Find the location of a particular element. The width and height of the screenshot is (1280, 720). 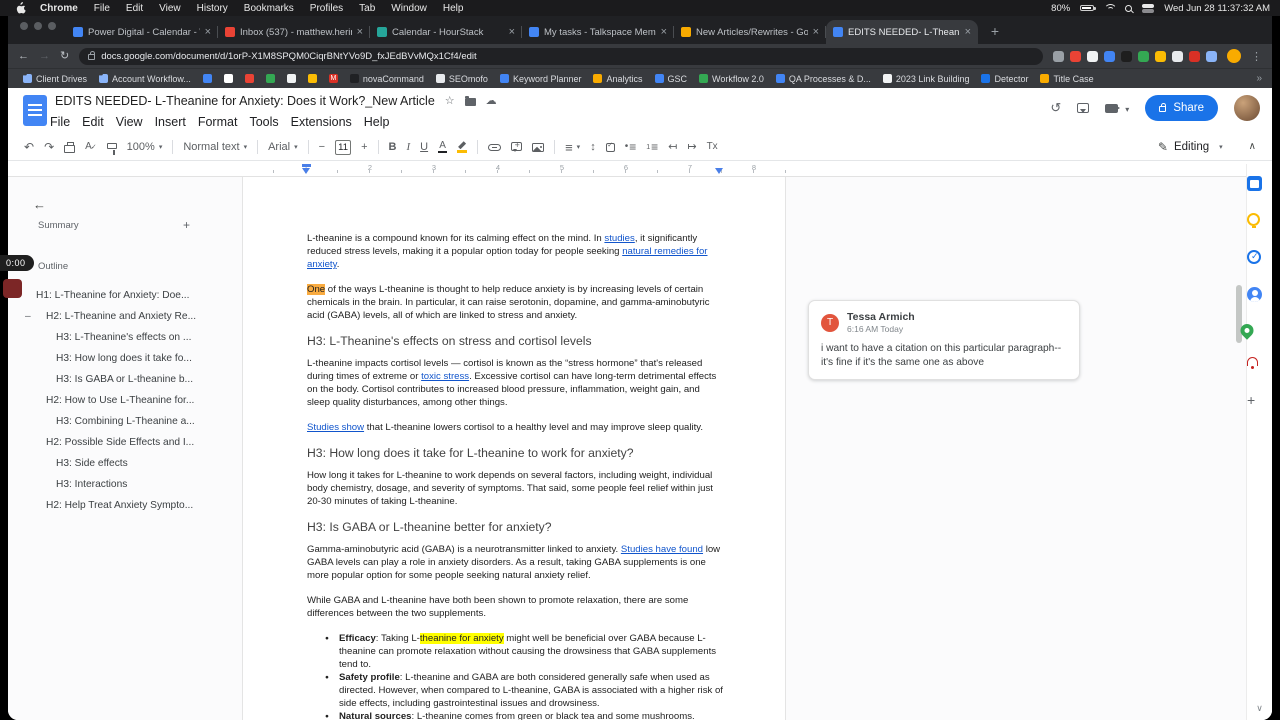

bookmarks-overflow-icon is located at coordinates (1256, 78).